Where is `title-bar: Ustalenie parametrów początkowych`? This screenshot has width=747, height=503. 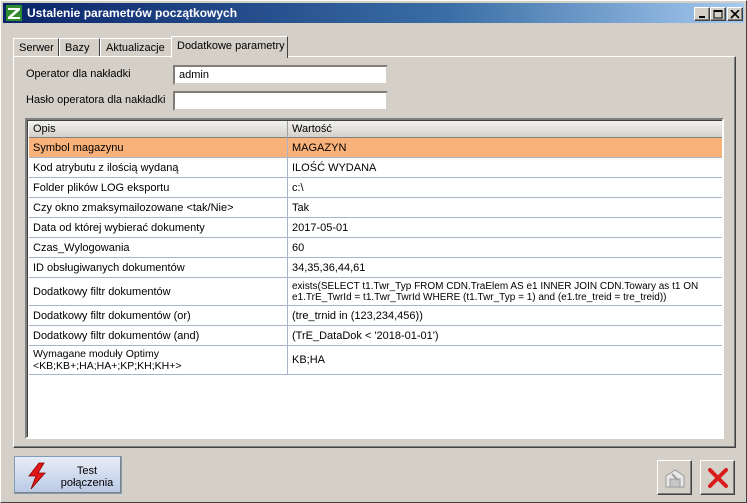
title-bar: Ustalenie parametrów początkowych is located at coordinates (373, 13).